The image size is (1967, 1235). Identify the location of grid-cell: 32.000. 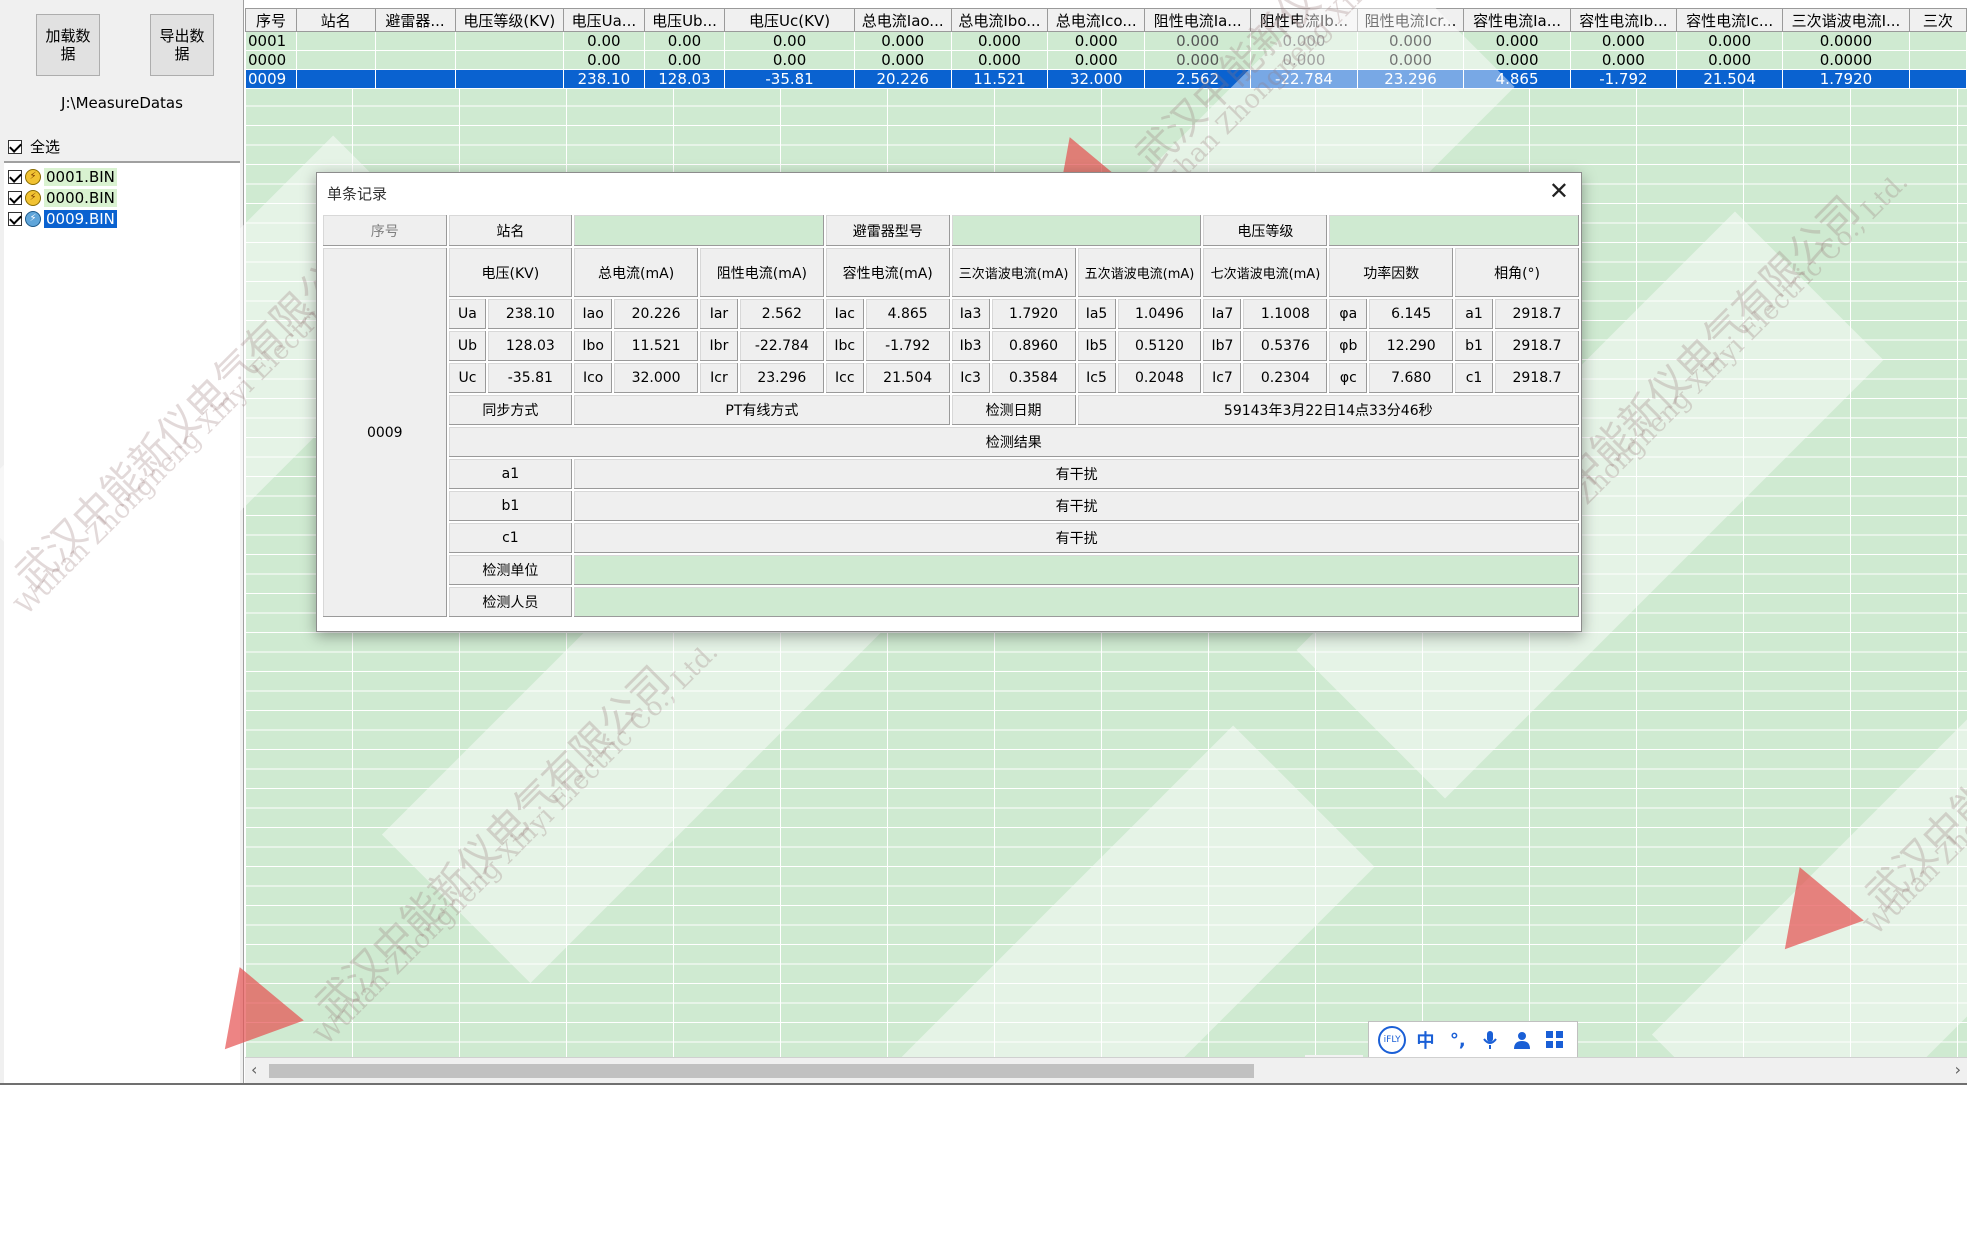
(1096, 79).